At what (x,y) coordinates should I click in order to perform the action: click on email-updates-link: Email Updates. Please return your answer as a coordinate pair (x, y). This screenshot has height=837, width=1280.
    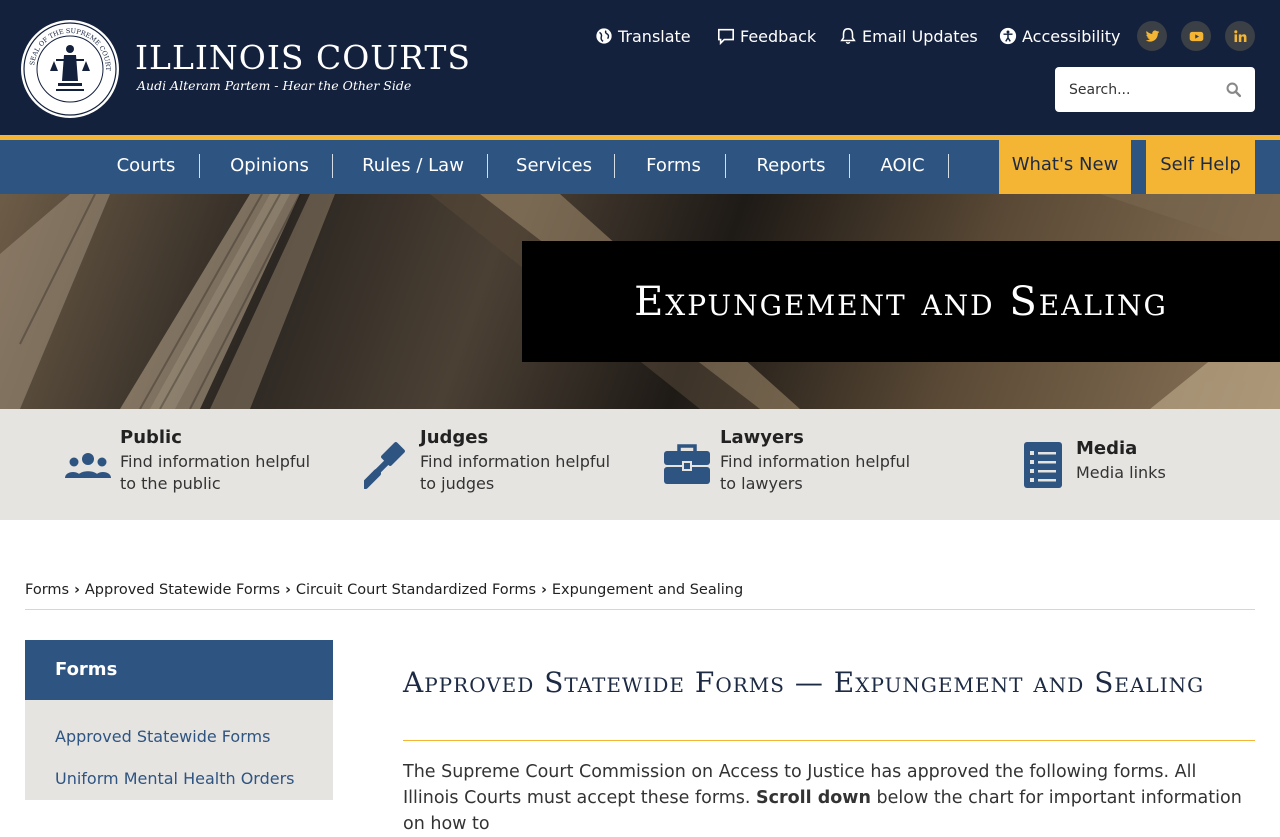
    Looking at the image, I should click on (908, 36).